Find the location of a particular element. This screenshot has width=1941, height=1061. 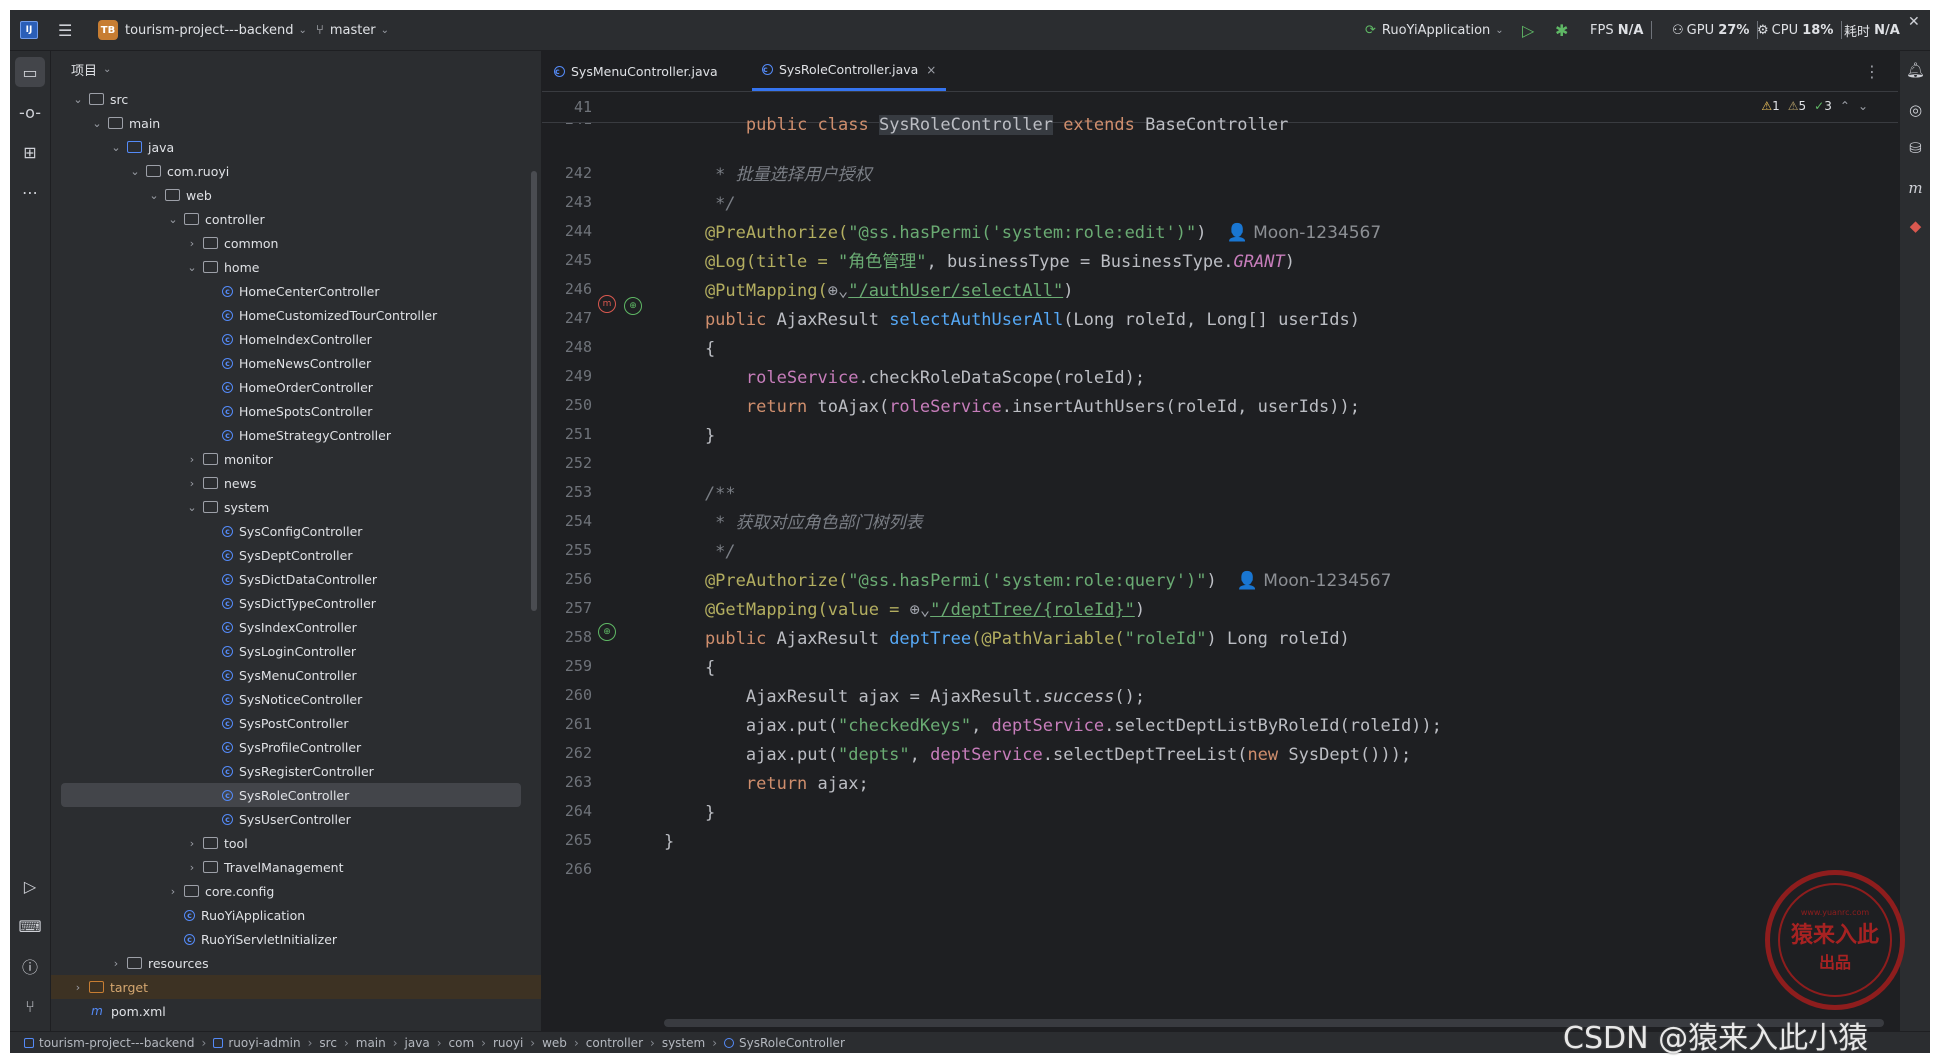

tree-item: ⌄ src is located at coordinates (291, 99).